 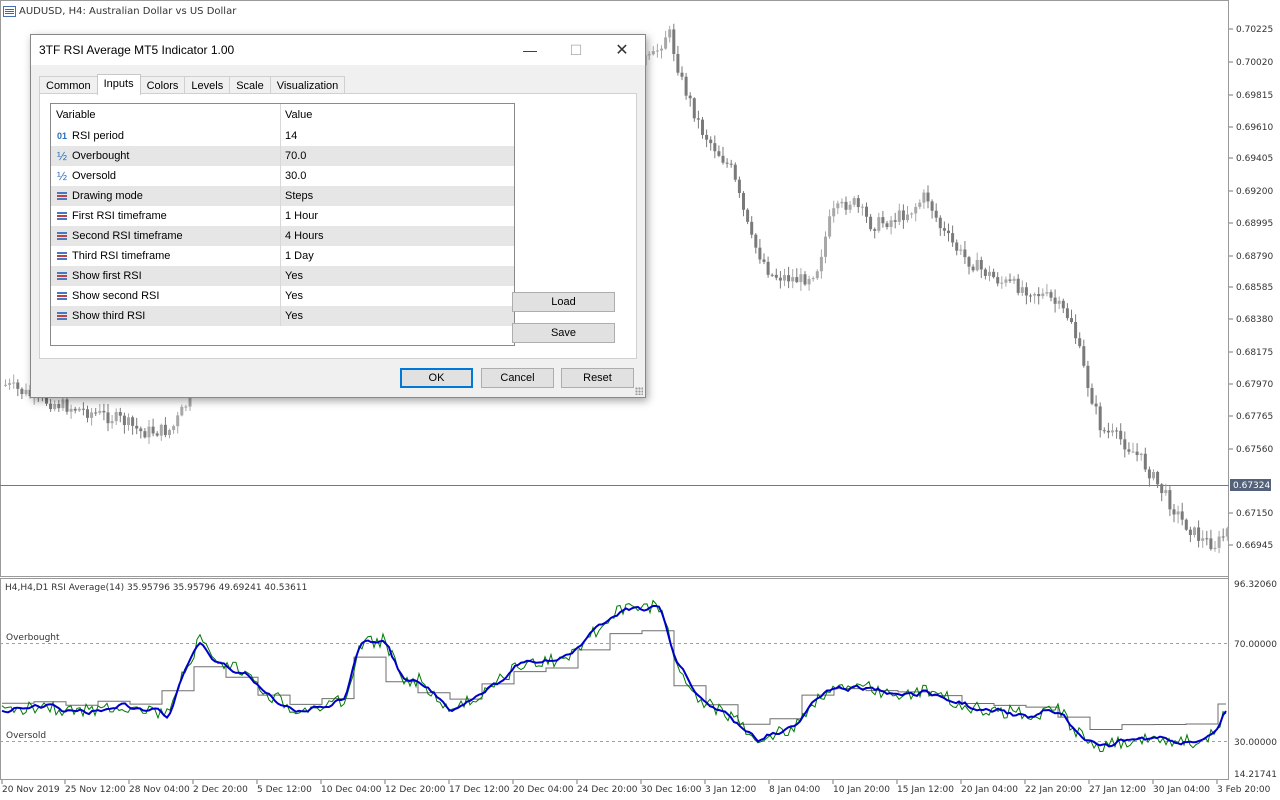 I want to click on save-button: Save, so click(x=563, y=333).